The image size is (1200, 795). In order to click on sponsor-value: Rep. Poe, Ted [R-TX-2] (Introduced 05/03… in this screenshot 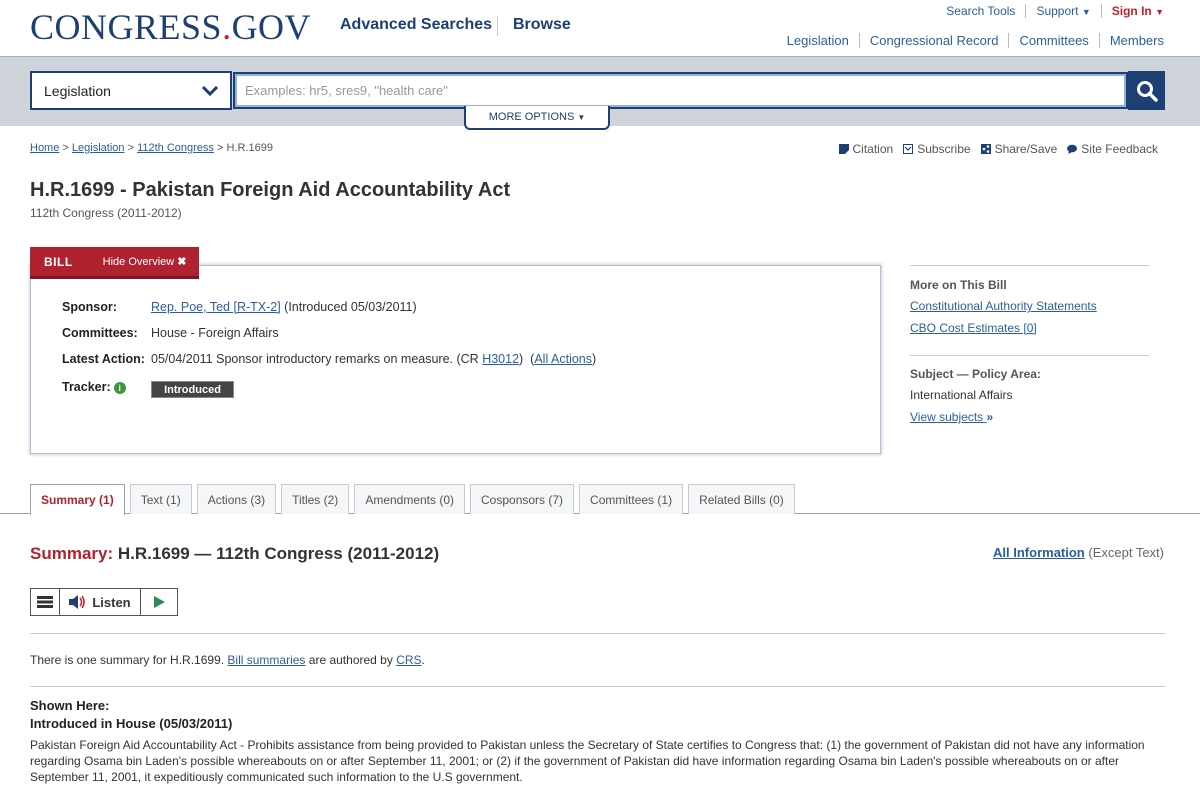, I will do `click(284, 307)`.